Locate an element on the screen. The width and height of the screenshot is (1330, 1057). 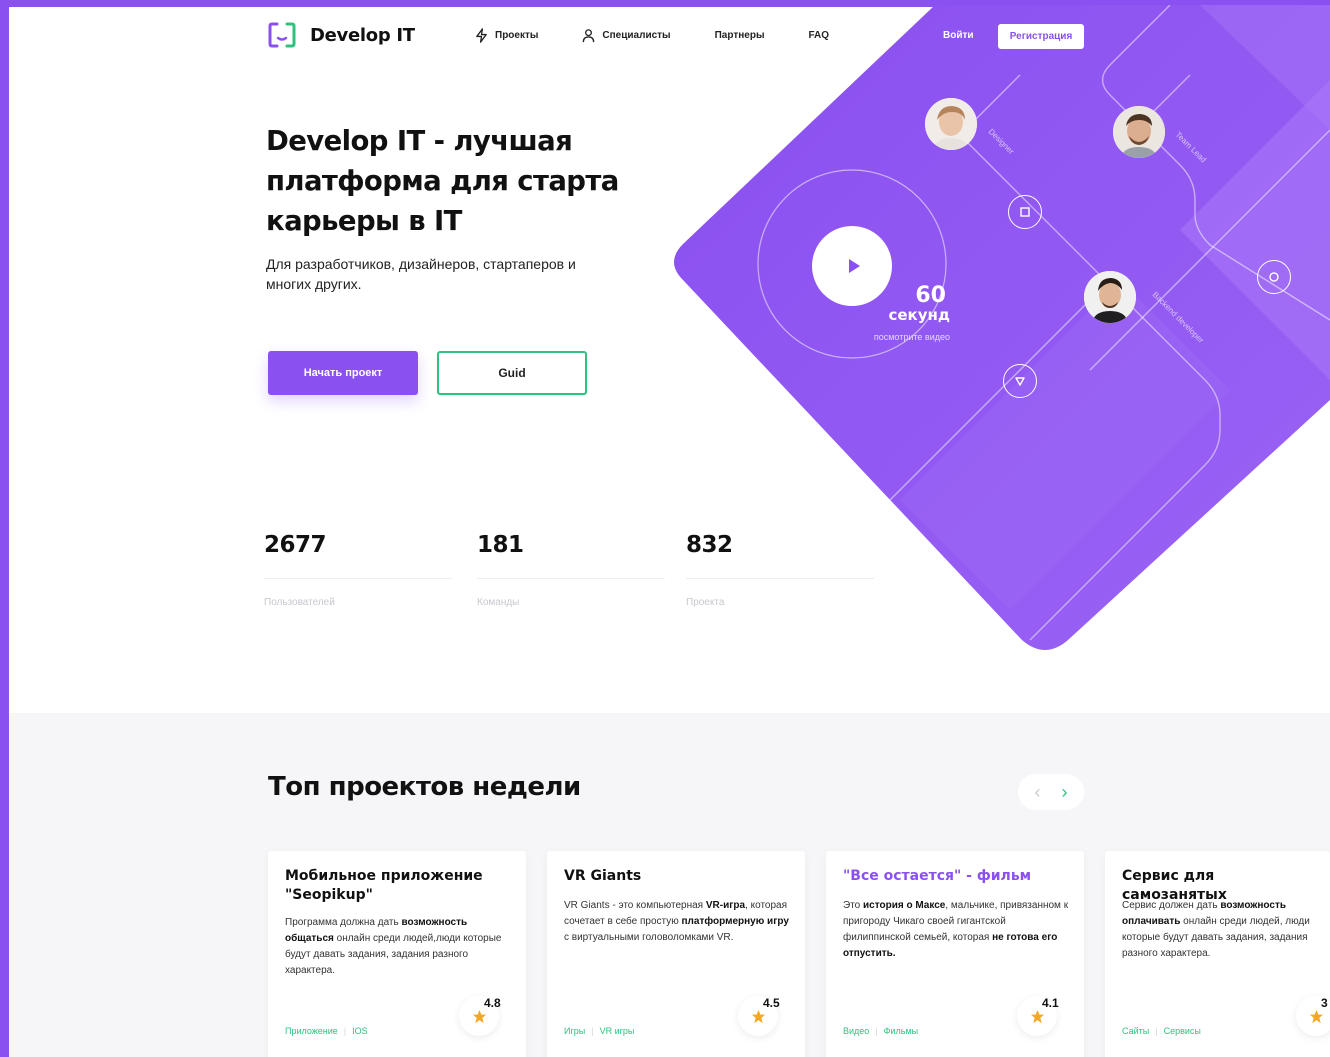
avatar-team-lead is located at coordinates (1139, 132).